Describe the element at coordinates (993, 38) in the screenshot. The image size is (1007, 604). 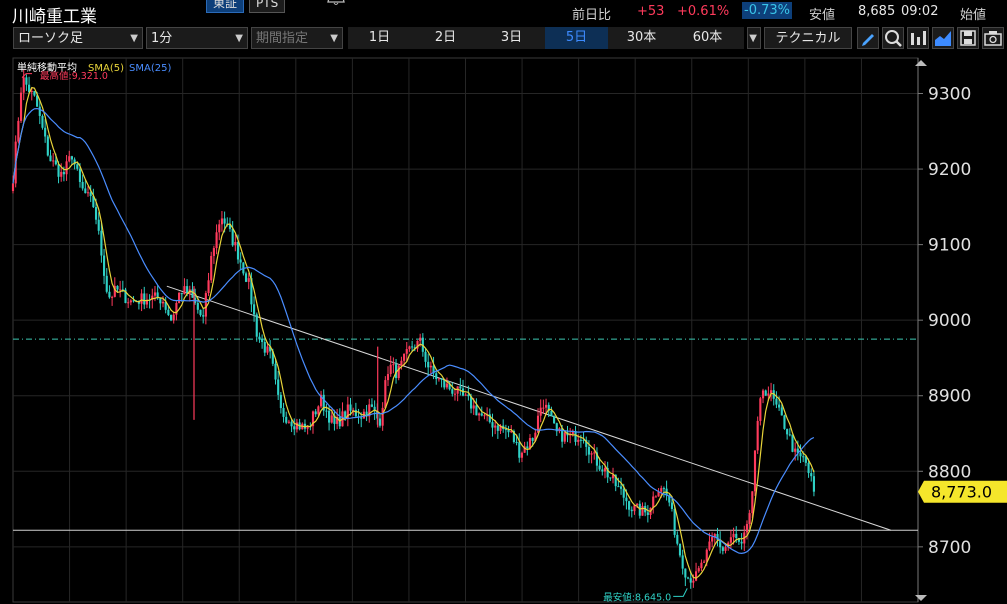
I see `camera-icon` at that location.